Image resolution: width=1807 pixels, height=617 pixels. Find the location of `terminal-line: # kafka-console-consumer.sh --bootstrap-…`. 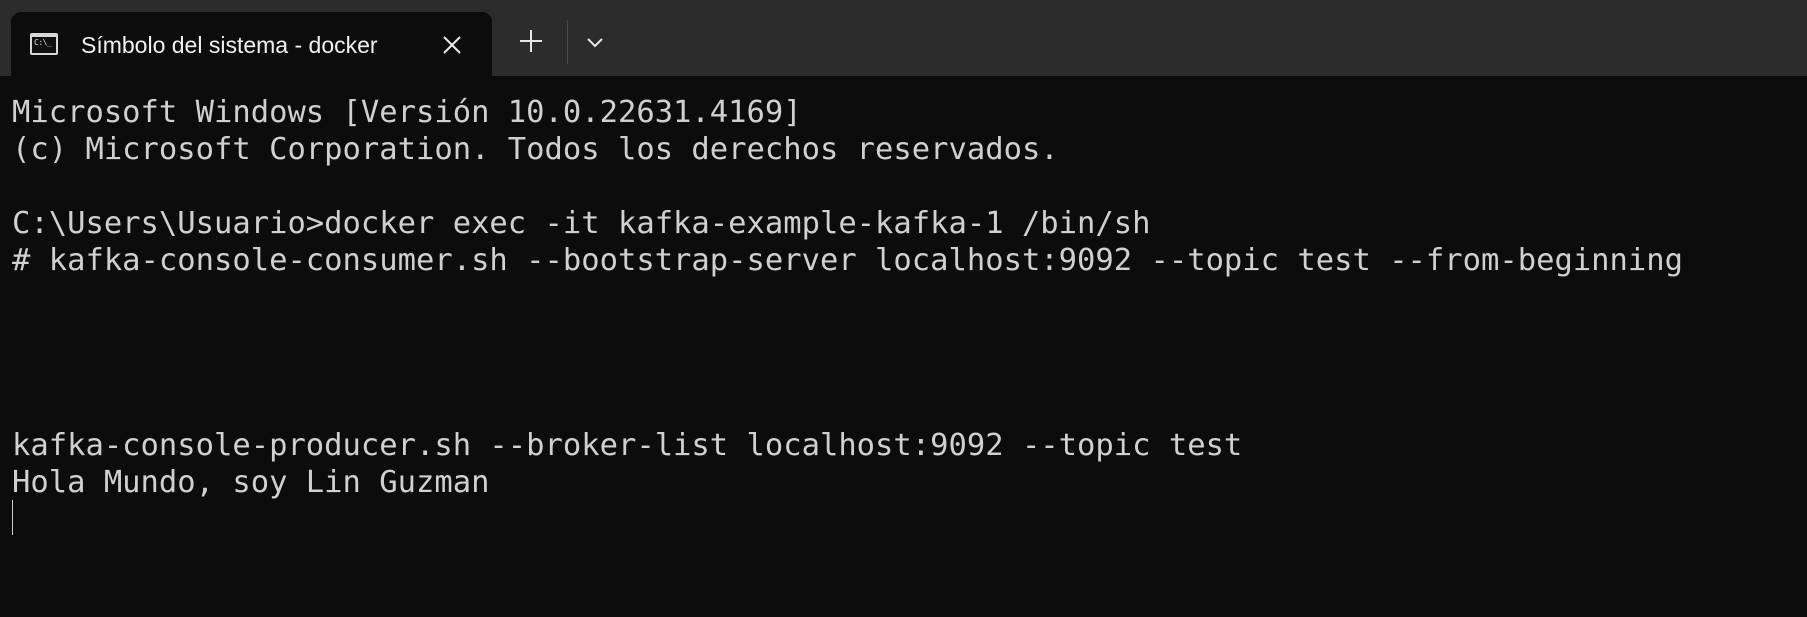

terminal-line: # kafka-console-consumer.sh --bootstrap-… is located at coordinates (847, 260).